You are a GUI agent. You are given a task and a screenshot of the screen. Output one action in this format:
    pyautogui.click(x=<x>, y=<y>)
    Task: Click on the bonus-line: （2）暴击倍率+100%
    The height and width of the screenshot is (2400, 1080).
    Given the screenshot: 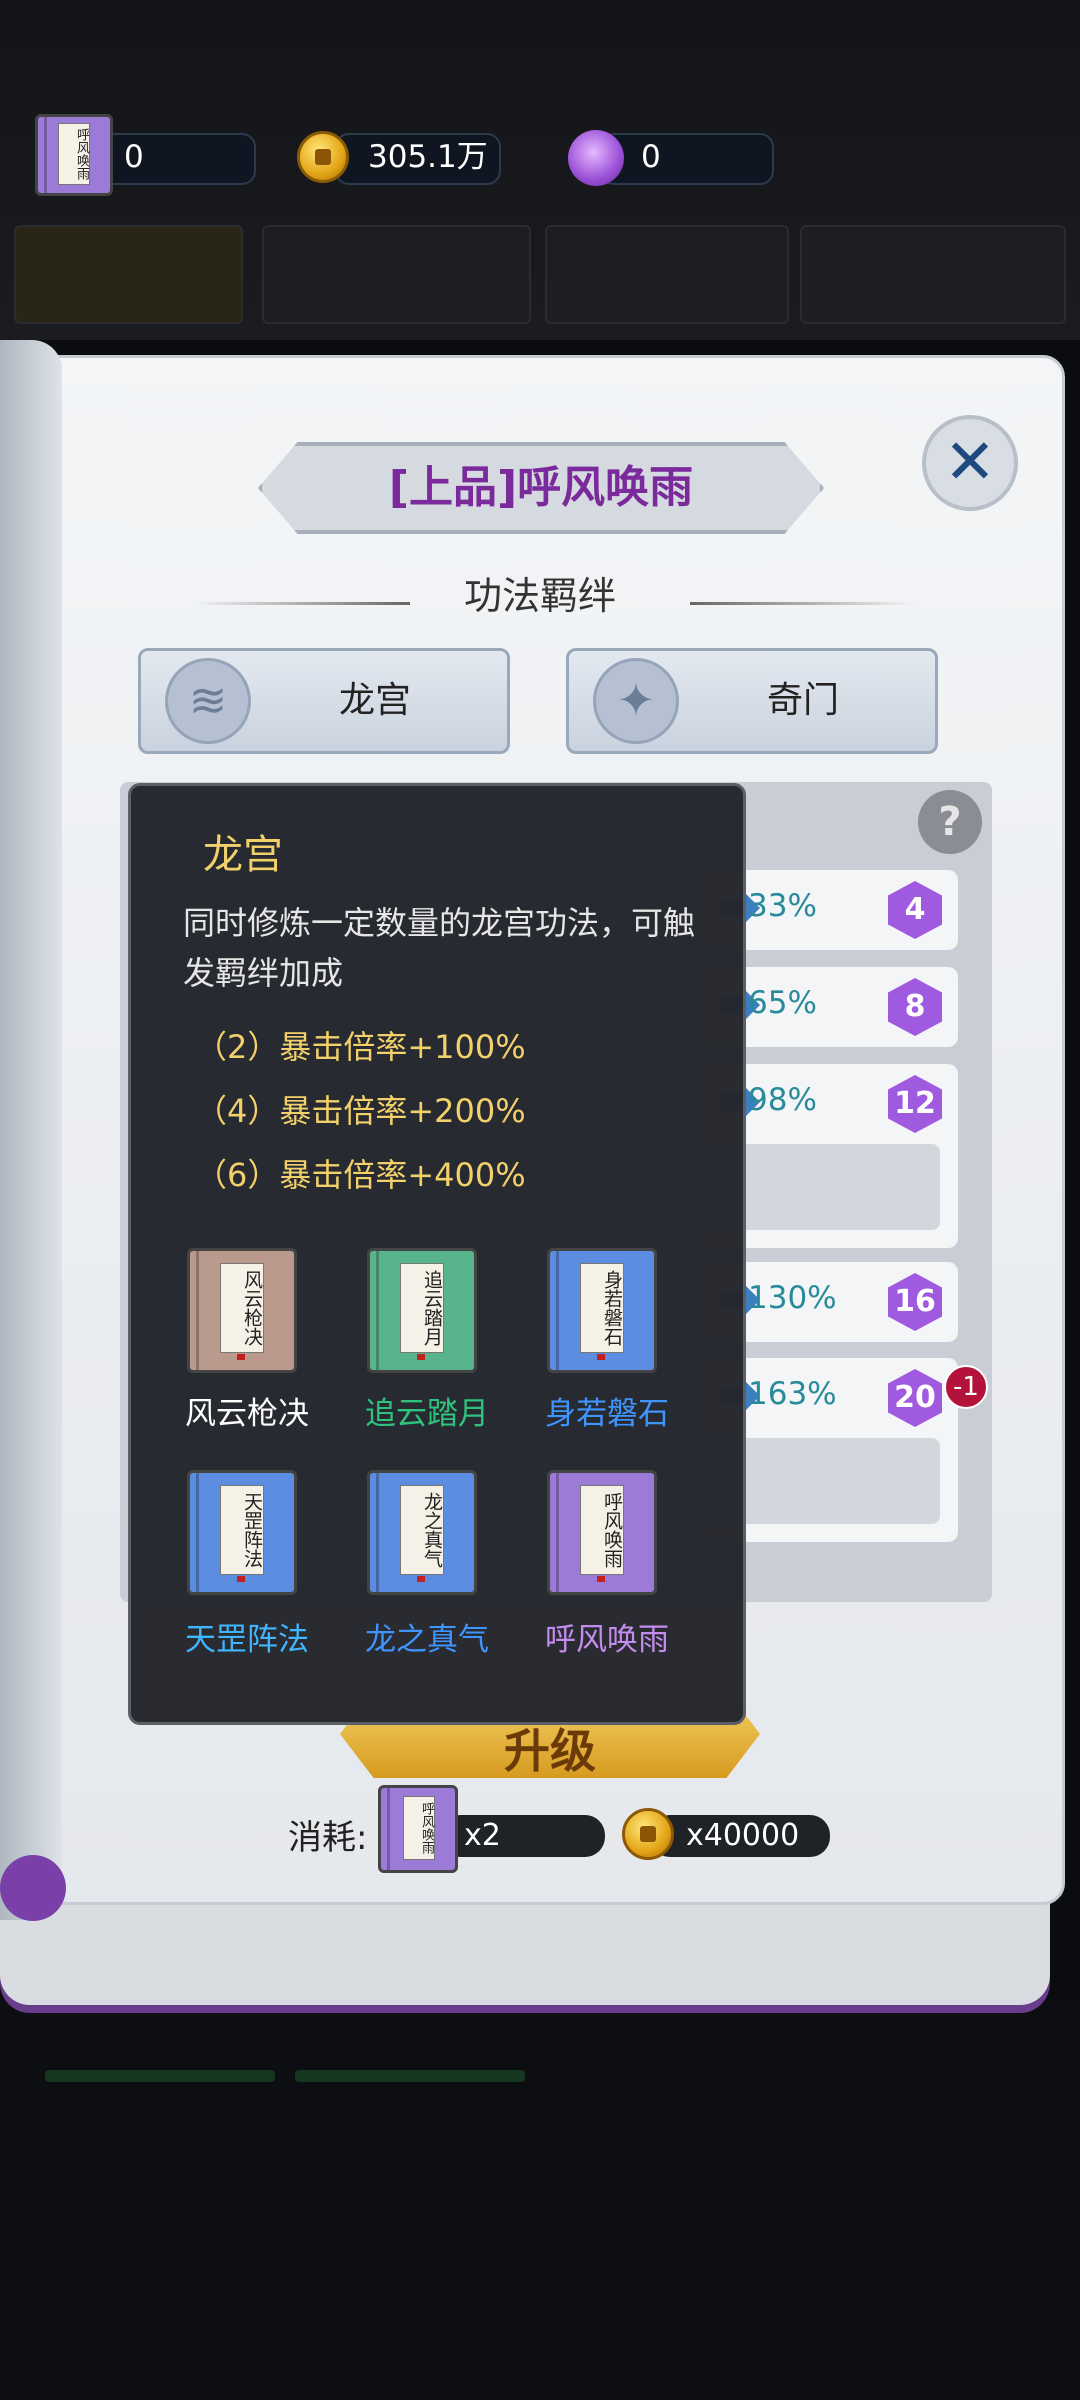 What is the action you would take?
    pyautogui.click(x=360, y=1047)
    